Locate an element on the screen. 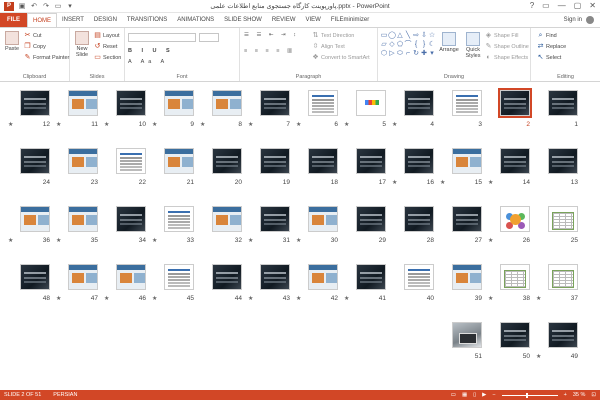 The height and width of the screenshot is (400, 600). slide-thumbnail-24: 24 is located at coordinates (28, 168).